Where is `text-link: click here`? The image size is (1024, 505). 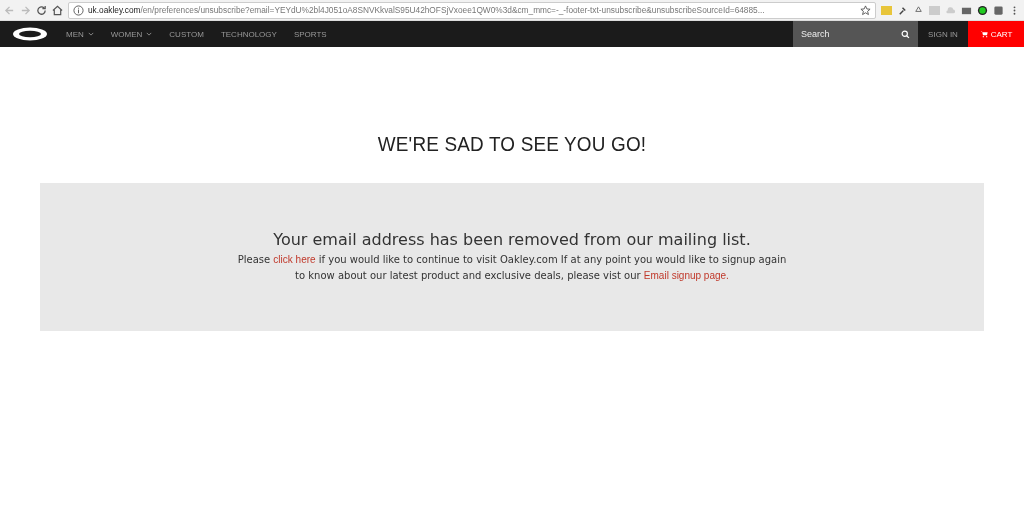 text-link: click here is located at coordinates (294, 259).